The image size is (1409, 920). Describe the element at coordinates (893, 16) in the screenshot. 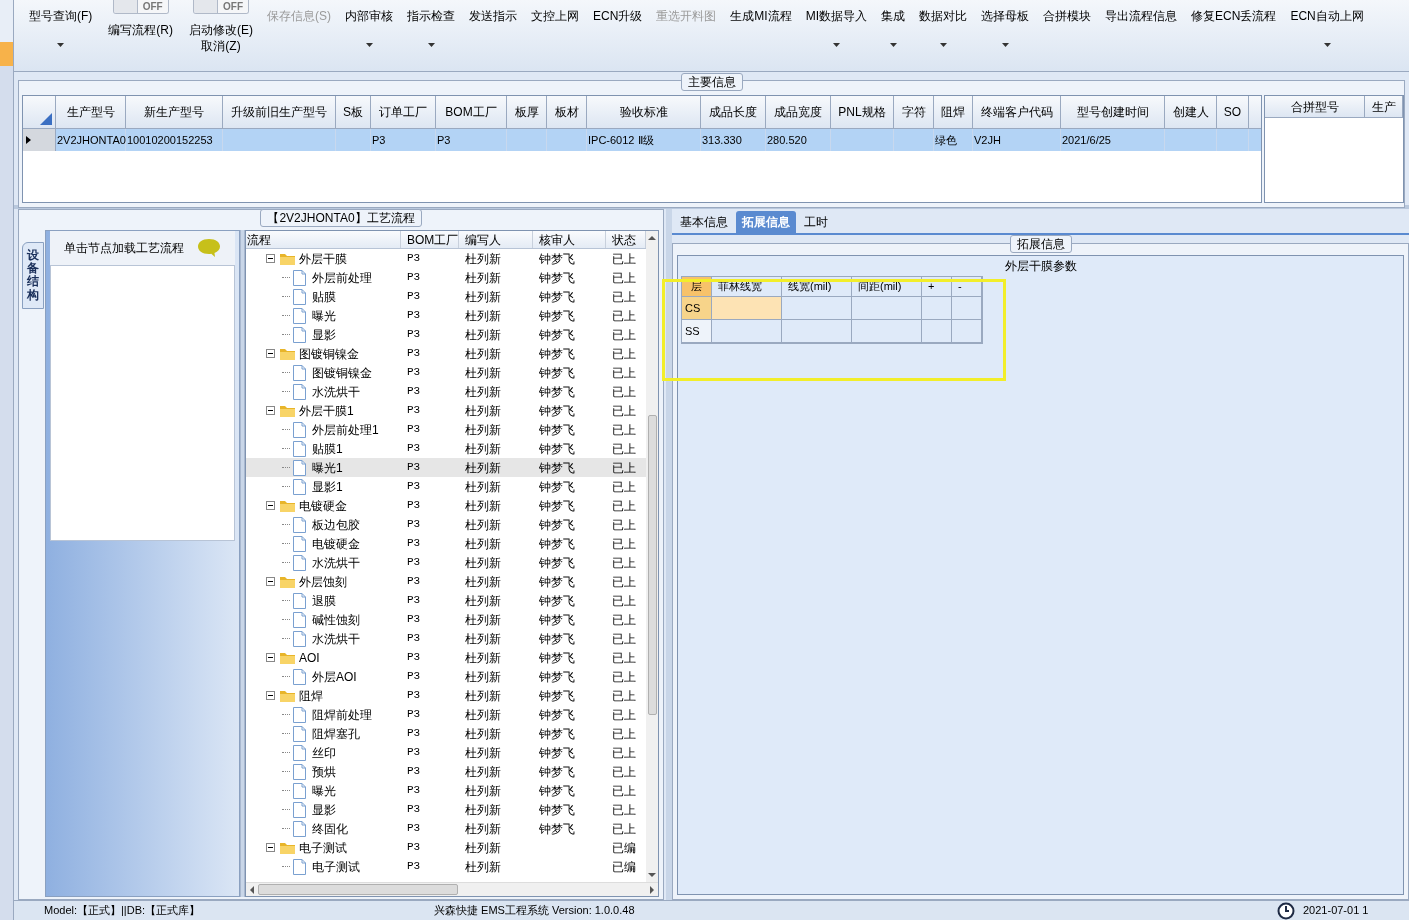

I see `toolbar-button: 集成` at that location.